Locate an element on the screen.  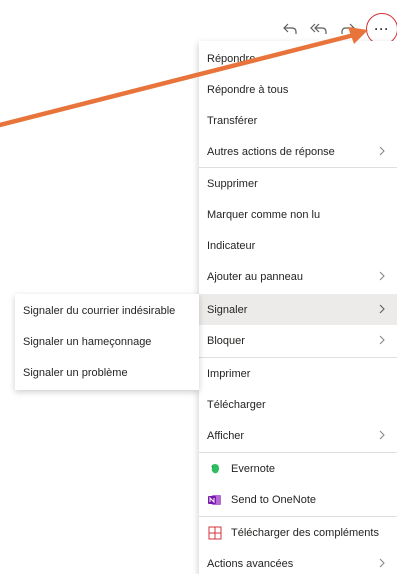
submenu-item-report-junk: Signaler du courrier indésirable is located at coordinates (107, 310).